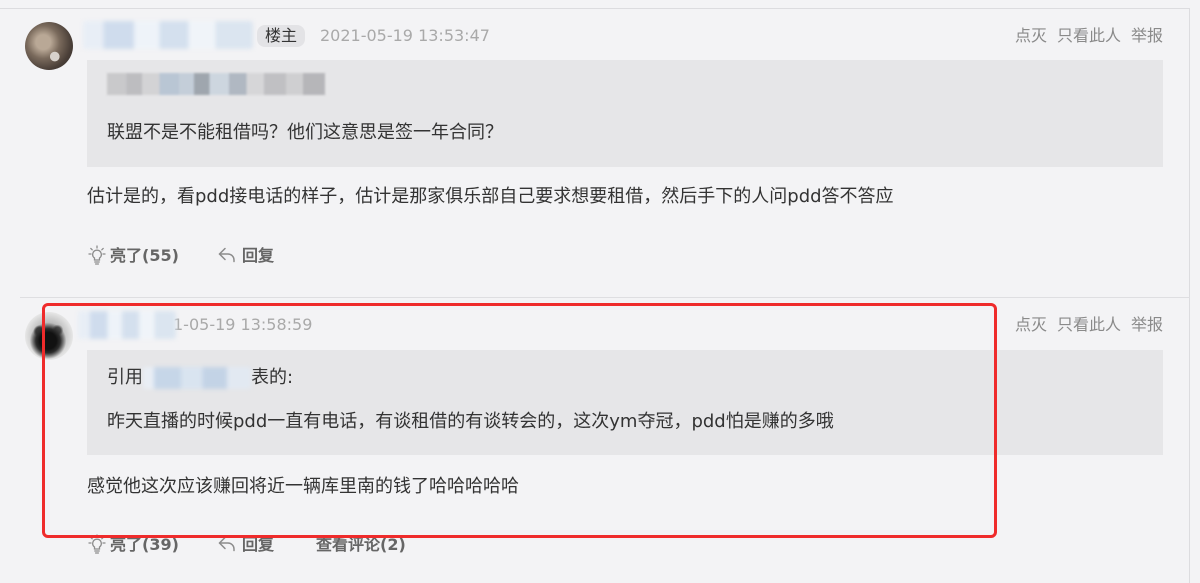 The image size is (1200, 583). What do you see at coordinates (243, 324) in the screenshot?
I see `post-time: 1-05-19 13:58:59` at bounding box center [243, 324].